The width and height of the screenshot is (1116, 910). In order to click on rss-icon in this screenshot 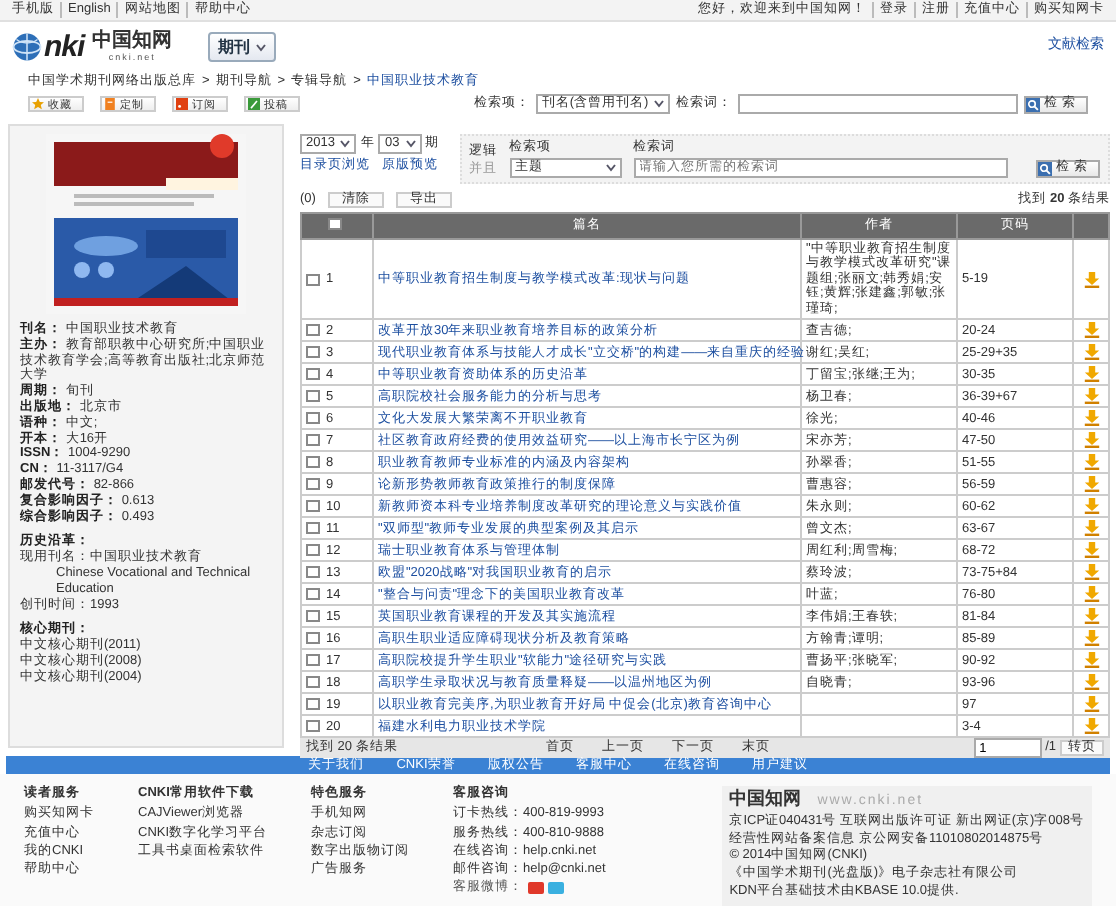, I will do `click(182, 104)`.